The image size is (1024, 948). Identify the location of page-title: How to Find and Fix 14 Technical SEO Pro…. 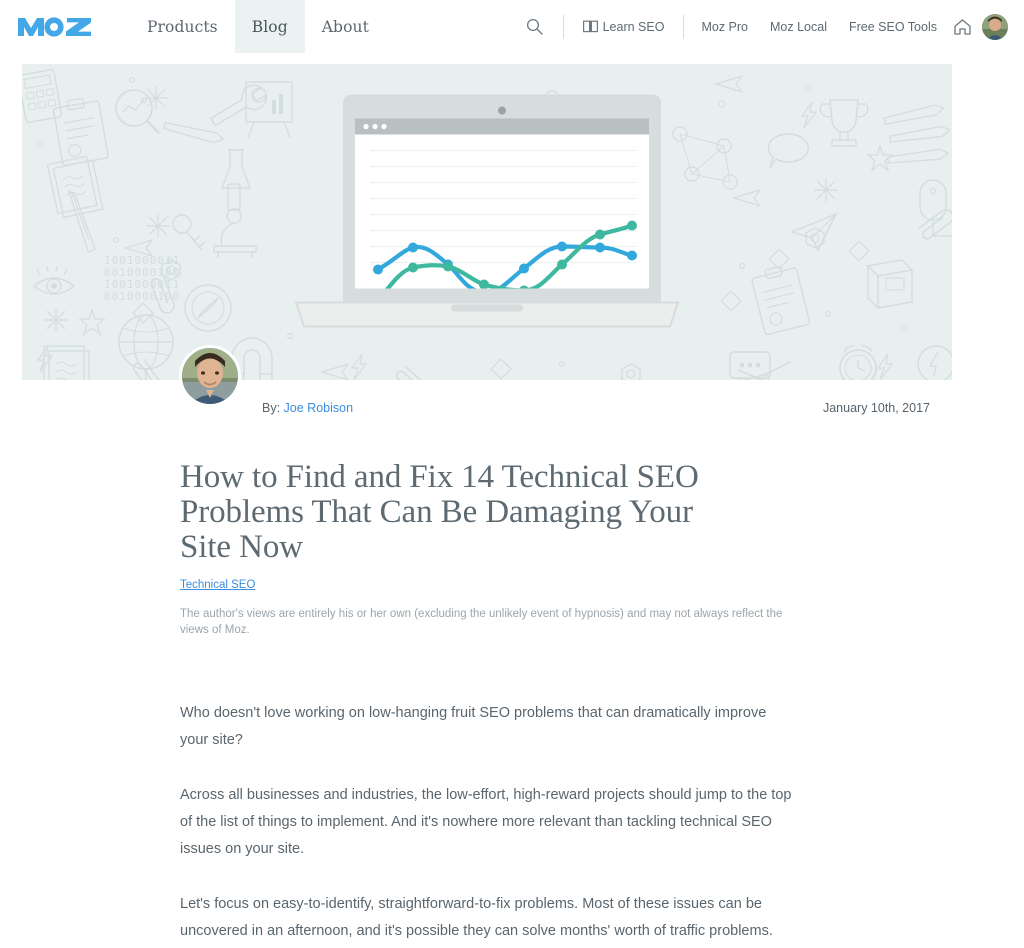
(439, 512).